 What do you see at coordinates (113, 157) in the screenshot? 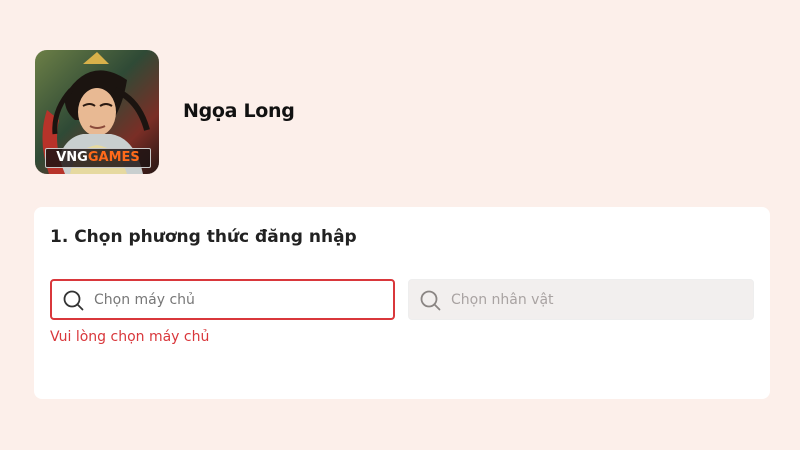
I see `brand-text-games: GAMES` at bounding box center [113, 157].